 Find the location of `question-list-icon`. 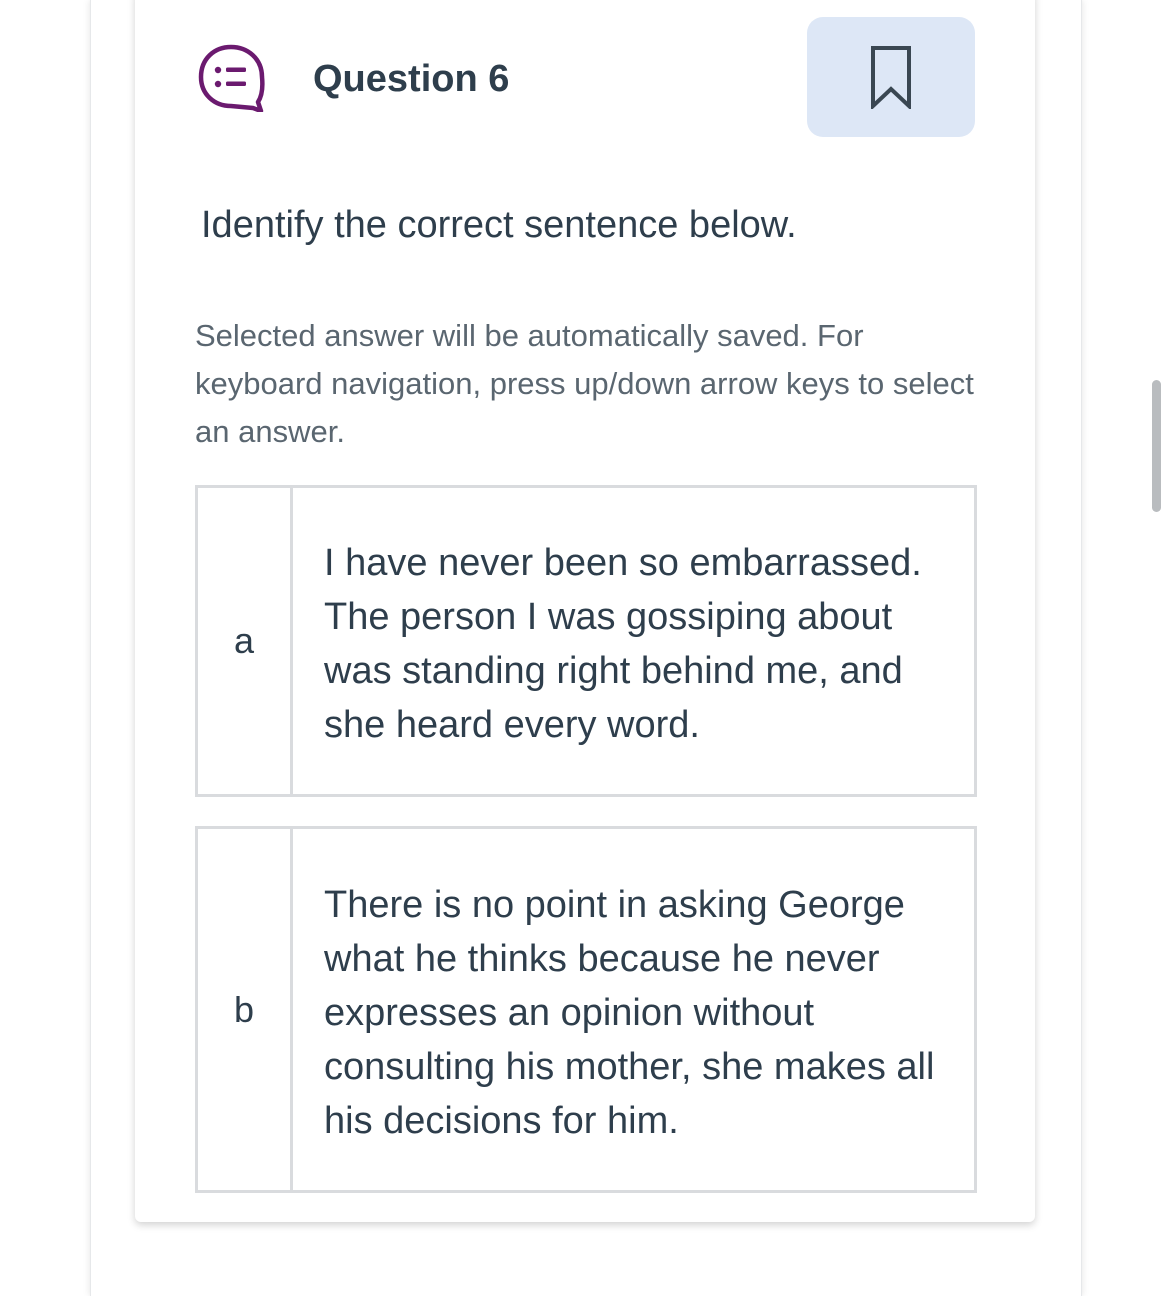

question-list-icon is located at coordinates (231, 79).